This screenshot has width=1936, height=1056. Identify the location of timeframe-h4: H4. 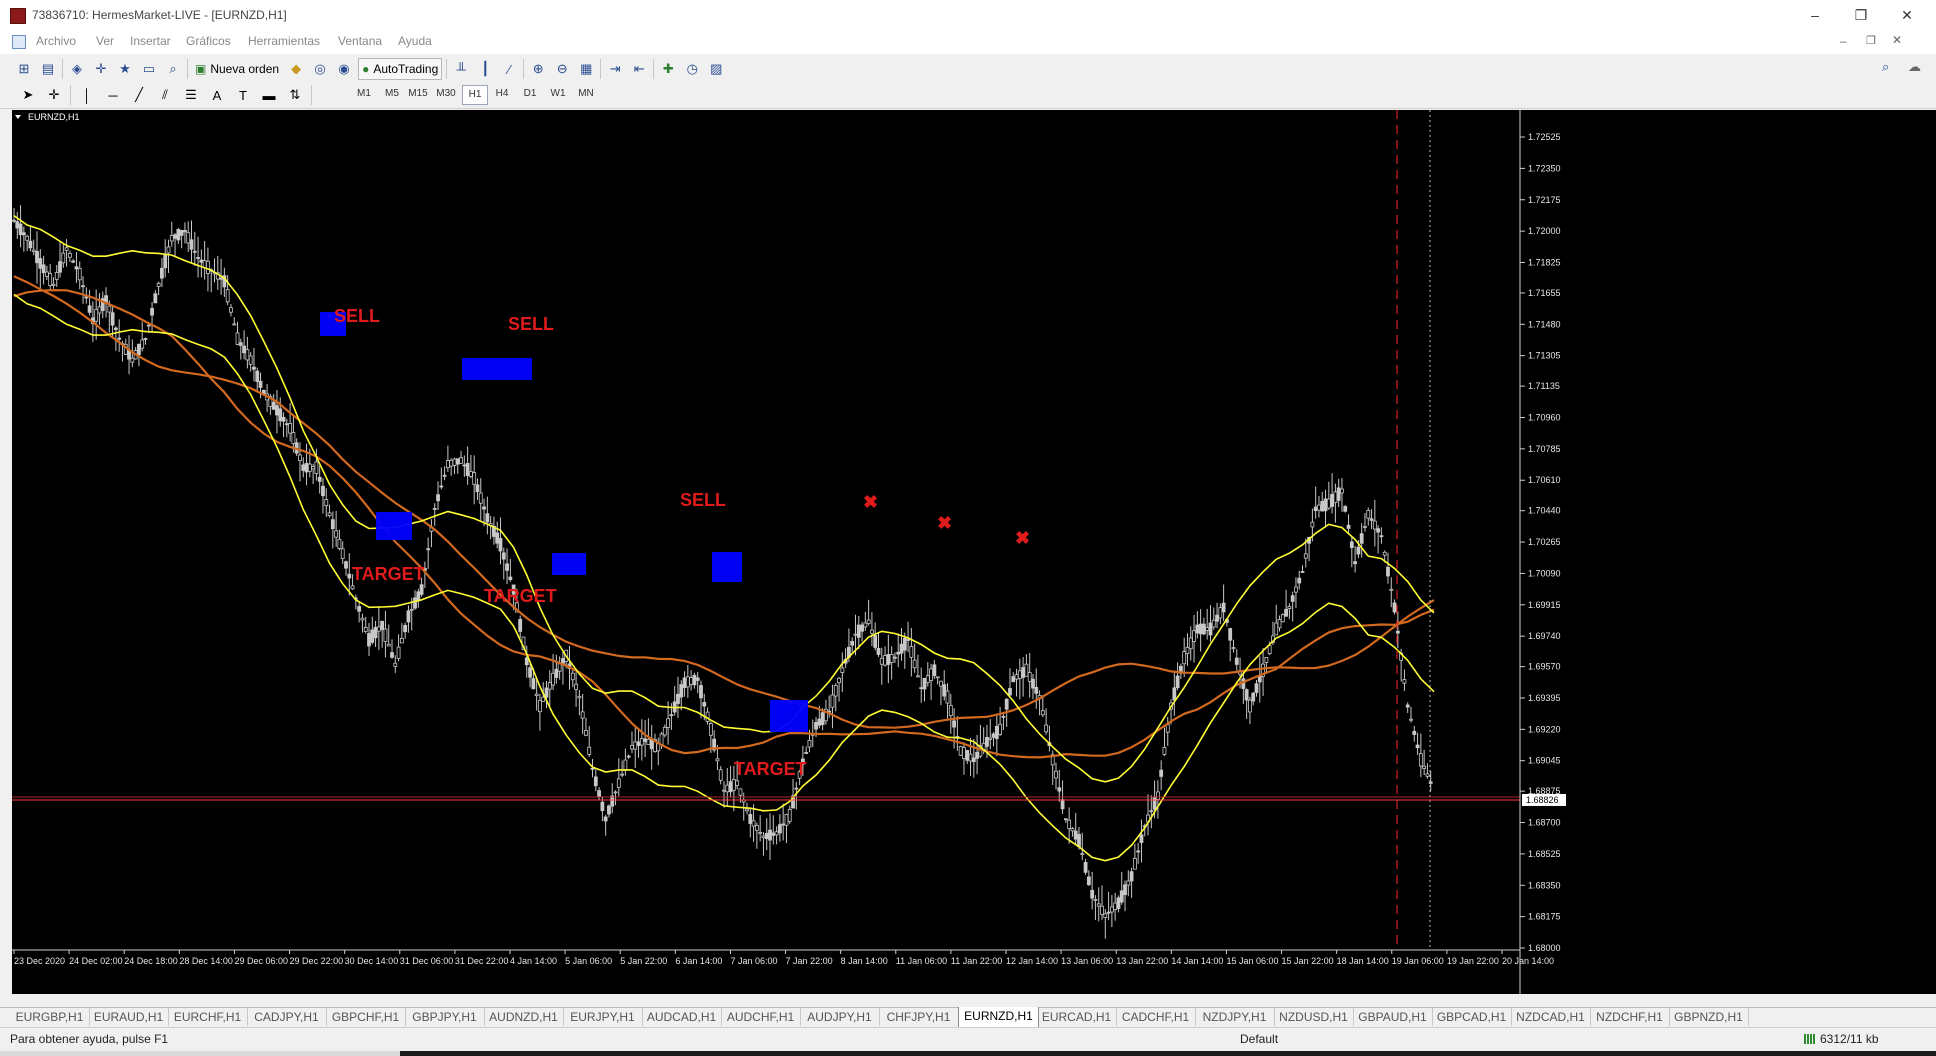
(502, 94).